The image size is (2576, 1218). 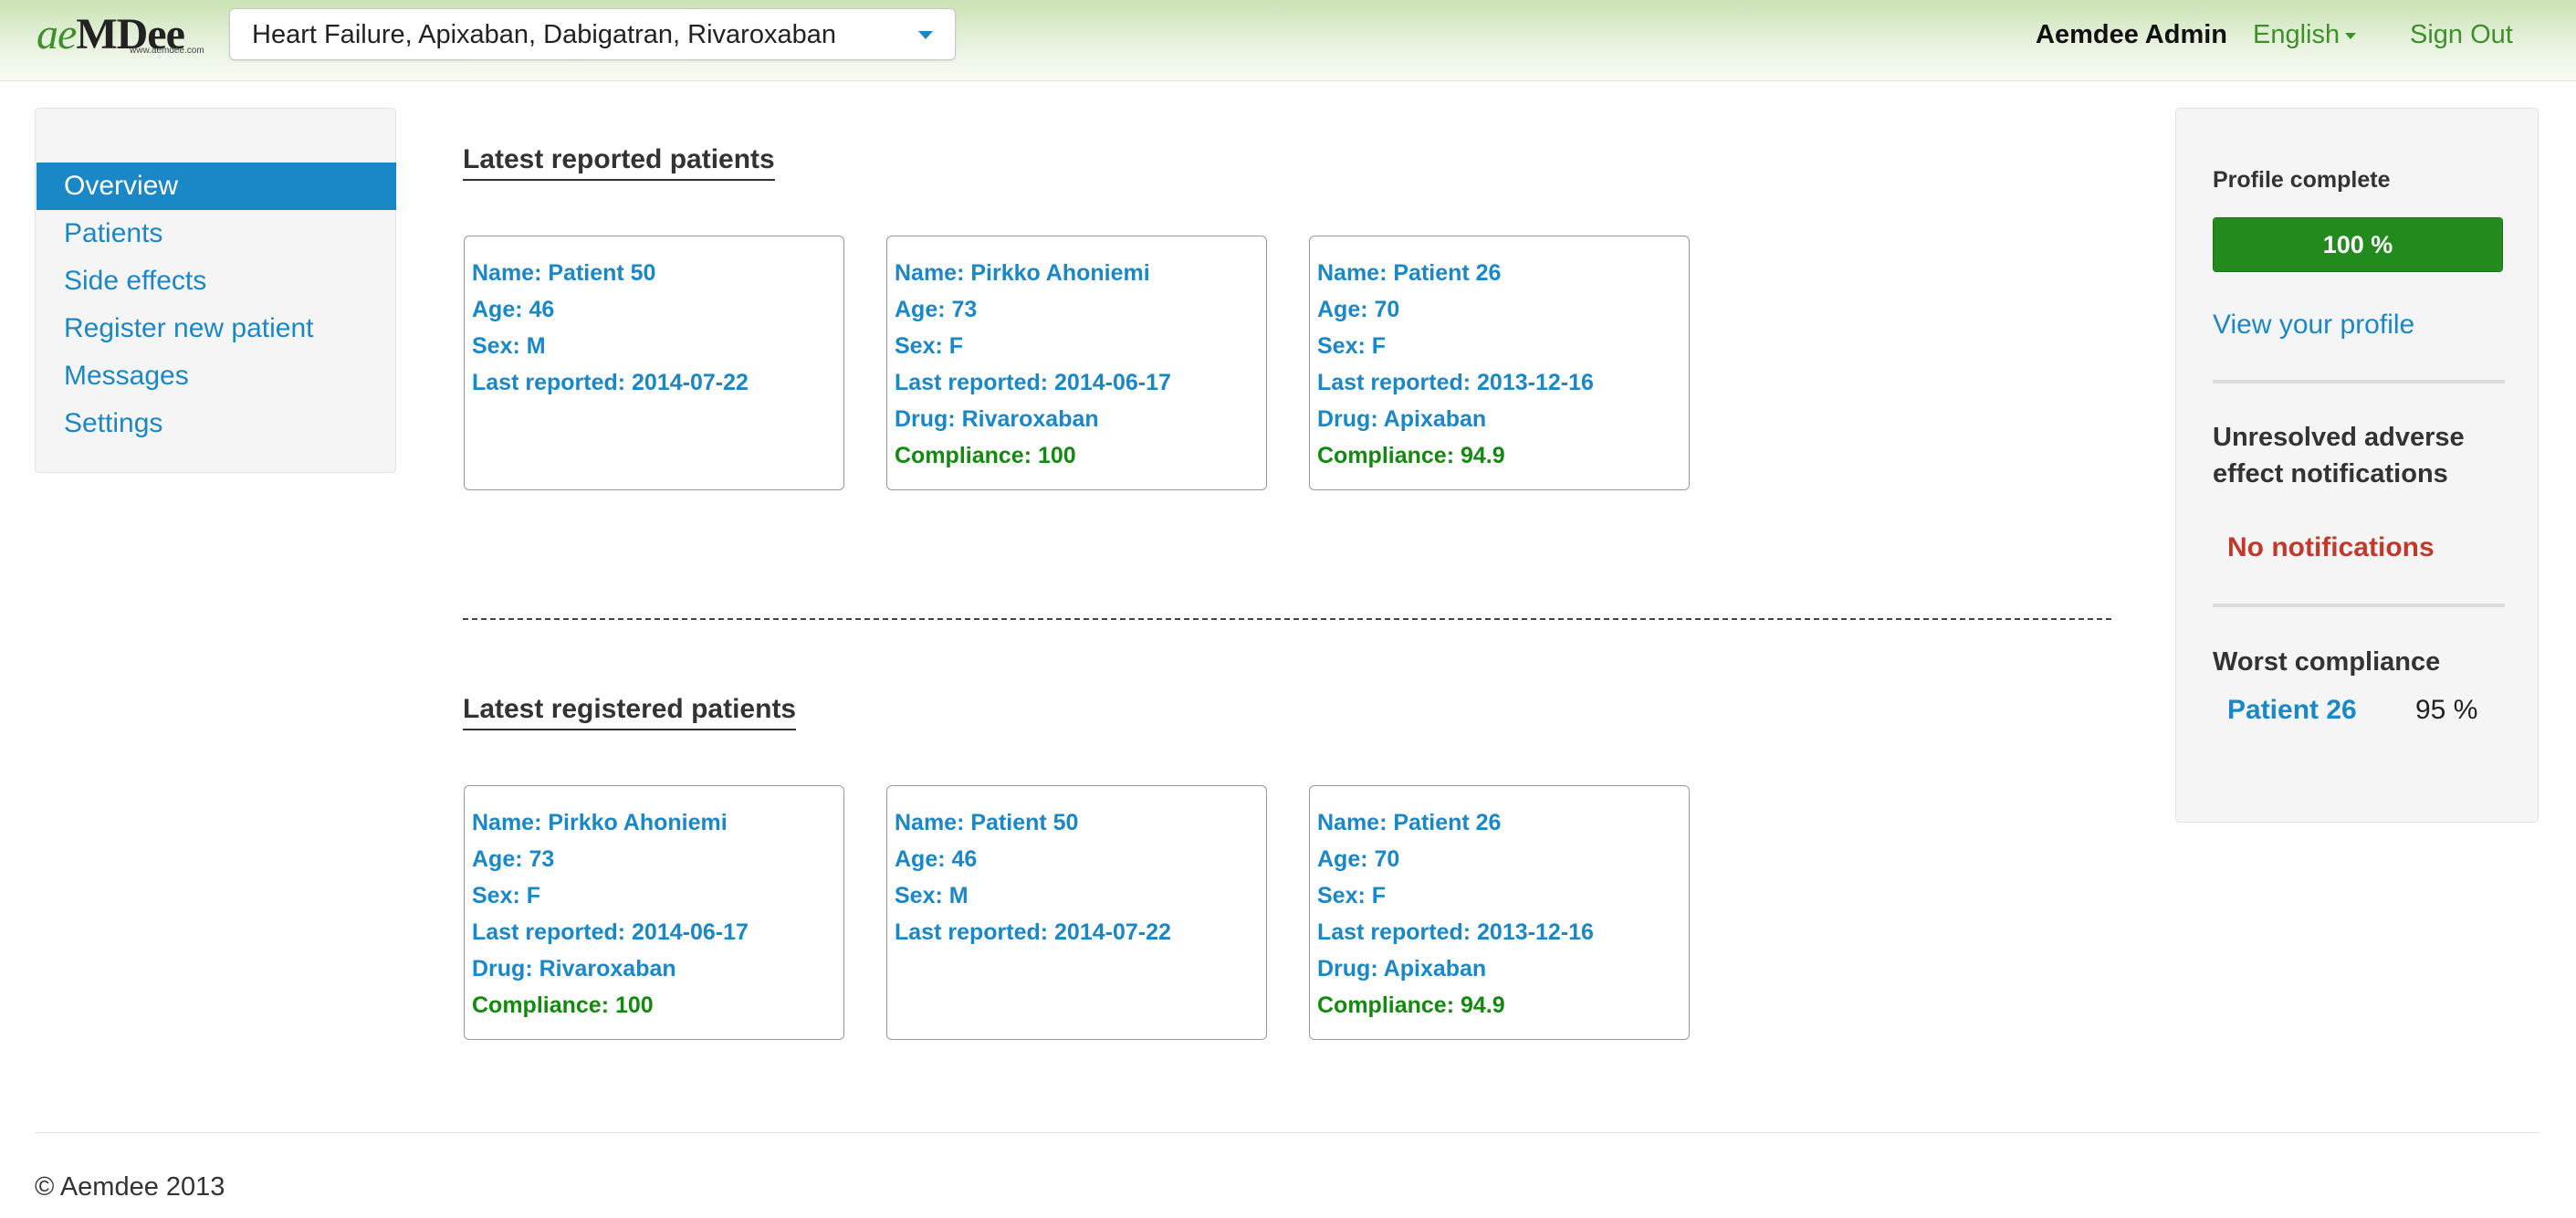 I want to click on footer-copyright: © Aemdee 2013, so click(x=130, y=1187).